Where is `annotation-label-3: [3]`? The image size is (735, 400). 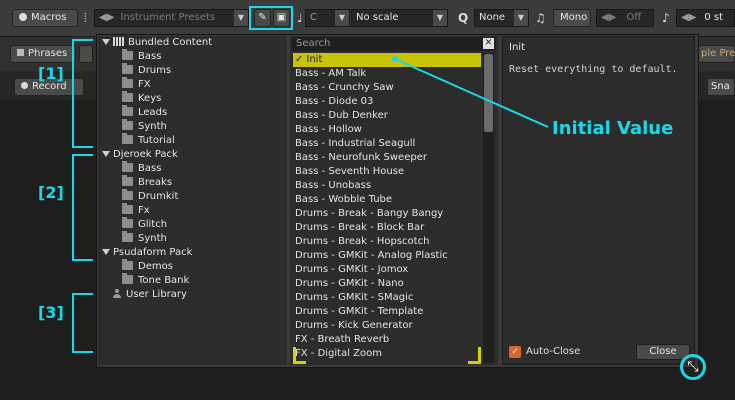 annotation-label-3: [3] is located at coordinates (51, 312).